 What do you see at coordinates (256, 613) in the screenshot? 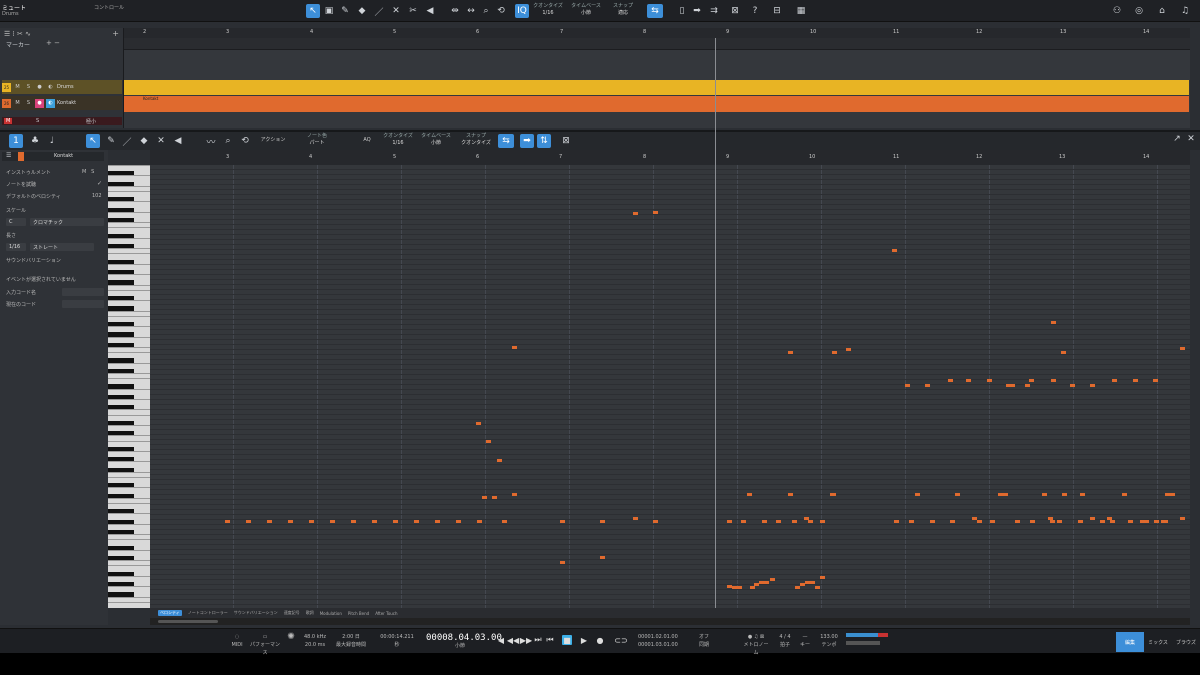
I see `lane-tab: サウンドバリエーション` at bounding box center [256, 613].